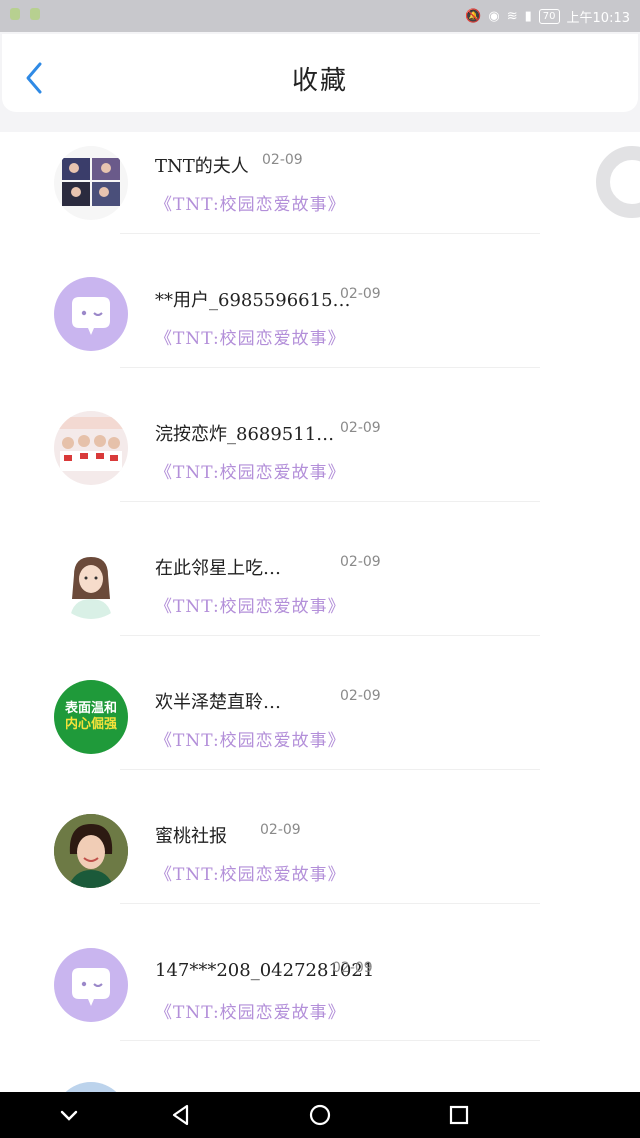 The image size is (640, 1138). Describe the element at coordinates (549, 16) in the screenshot. I see `battery-indicator: 70` at that location.